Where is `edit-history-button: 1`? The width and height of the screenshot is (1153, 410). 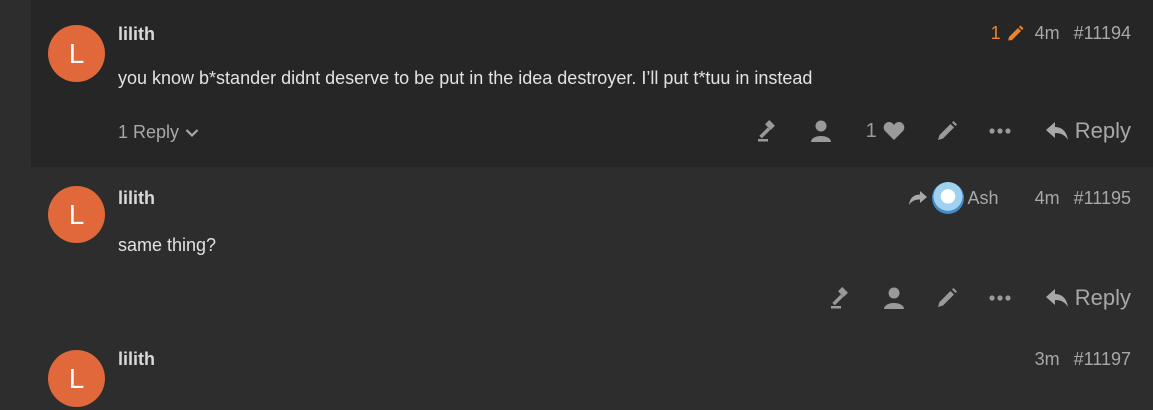
edit-history-button: 1 is located at coordinates (1008, 33).